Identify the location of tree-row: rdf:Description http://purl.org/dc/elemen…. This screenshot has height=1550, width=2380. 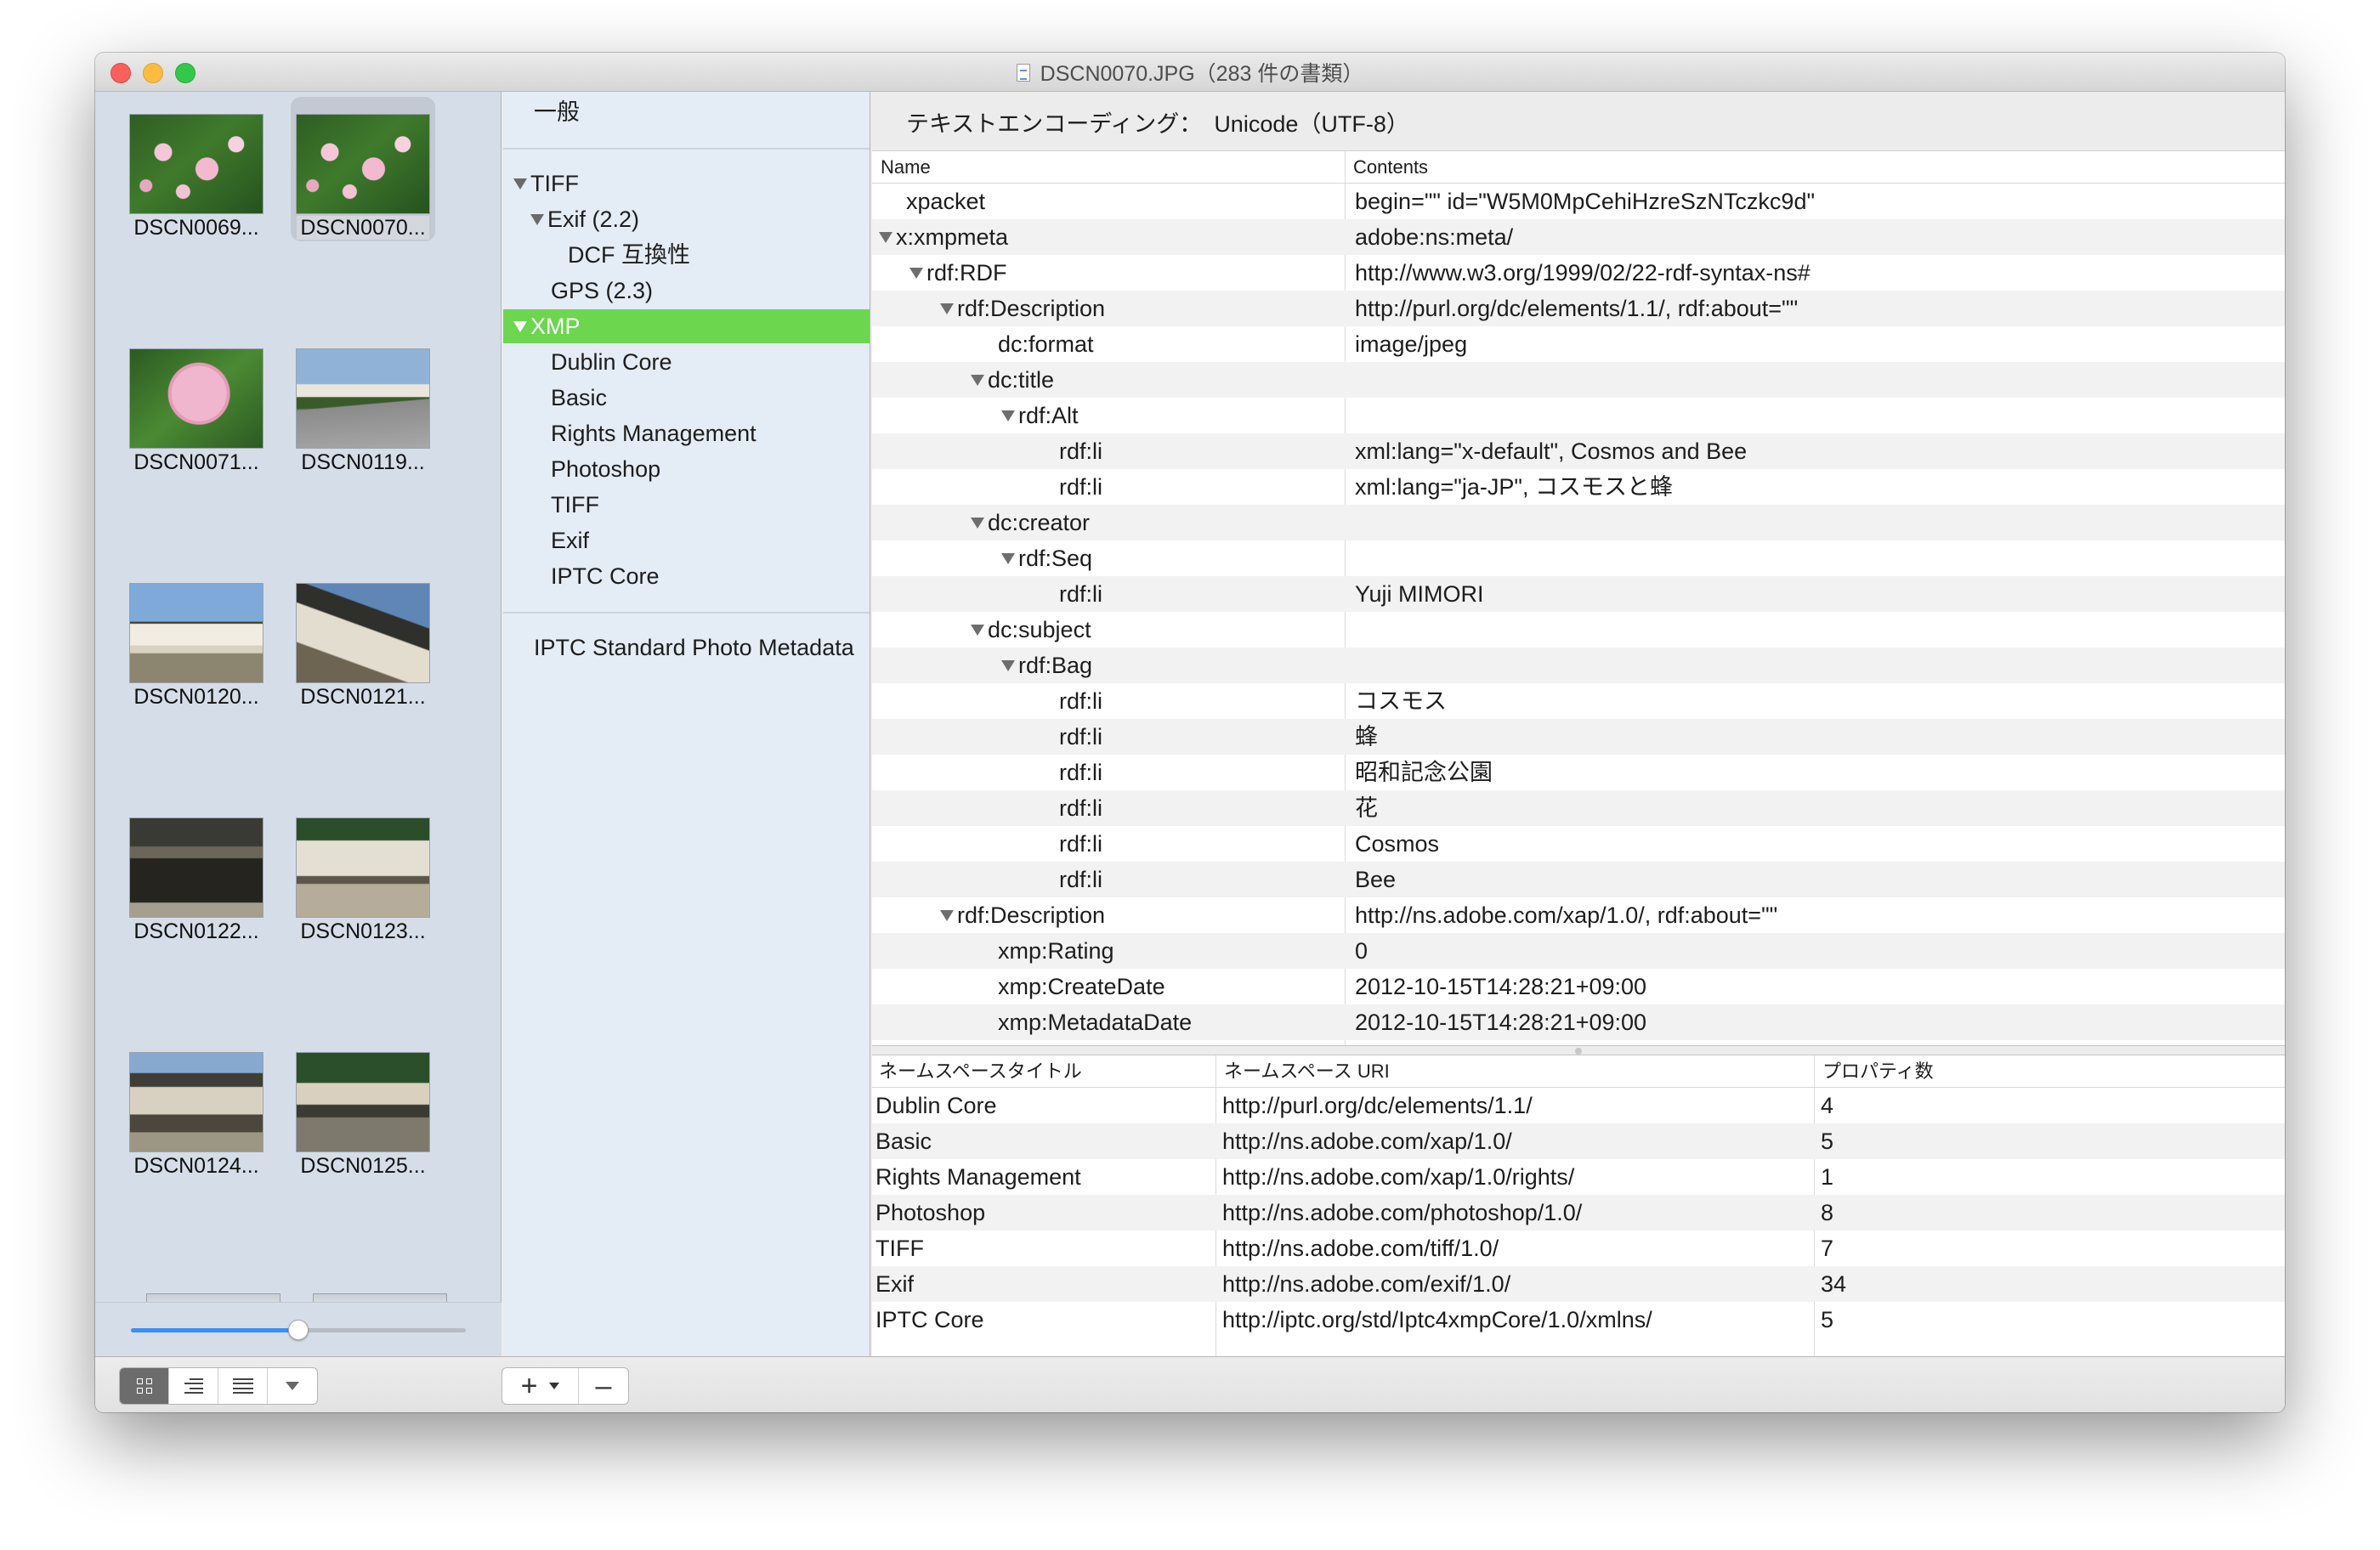
(1578, 308).